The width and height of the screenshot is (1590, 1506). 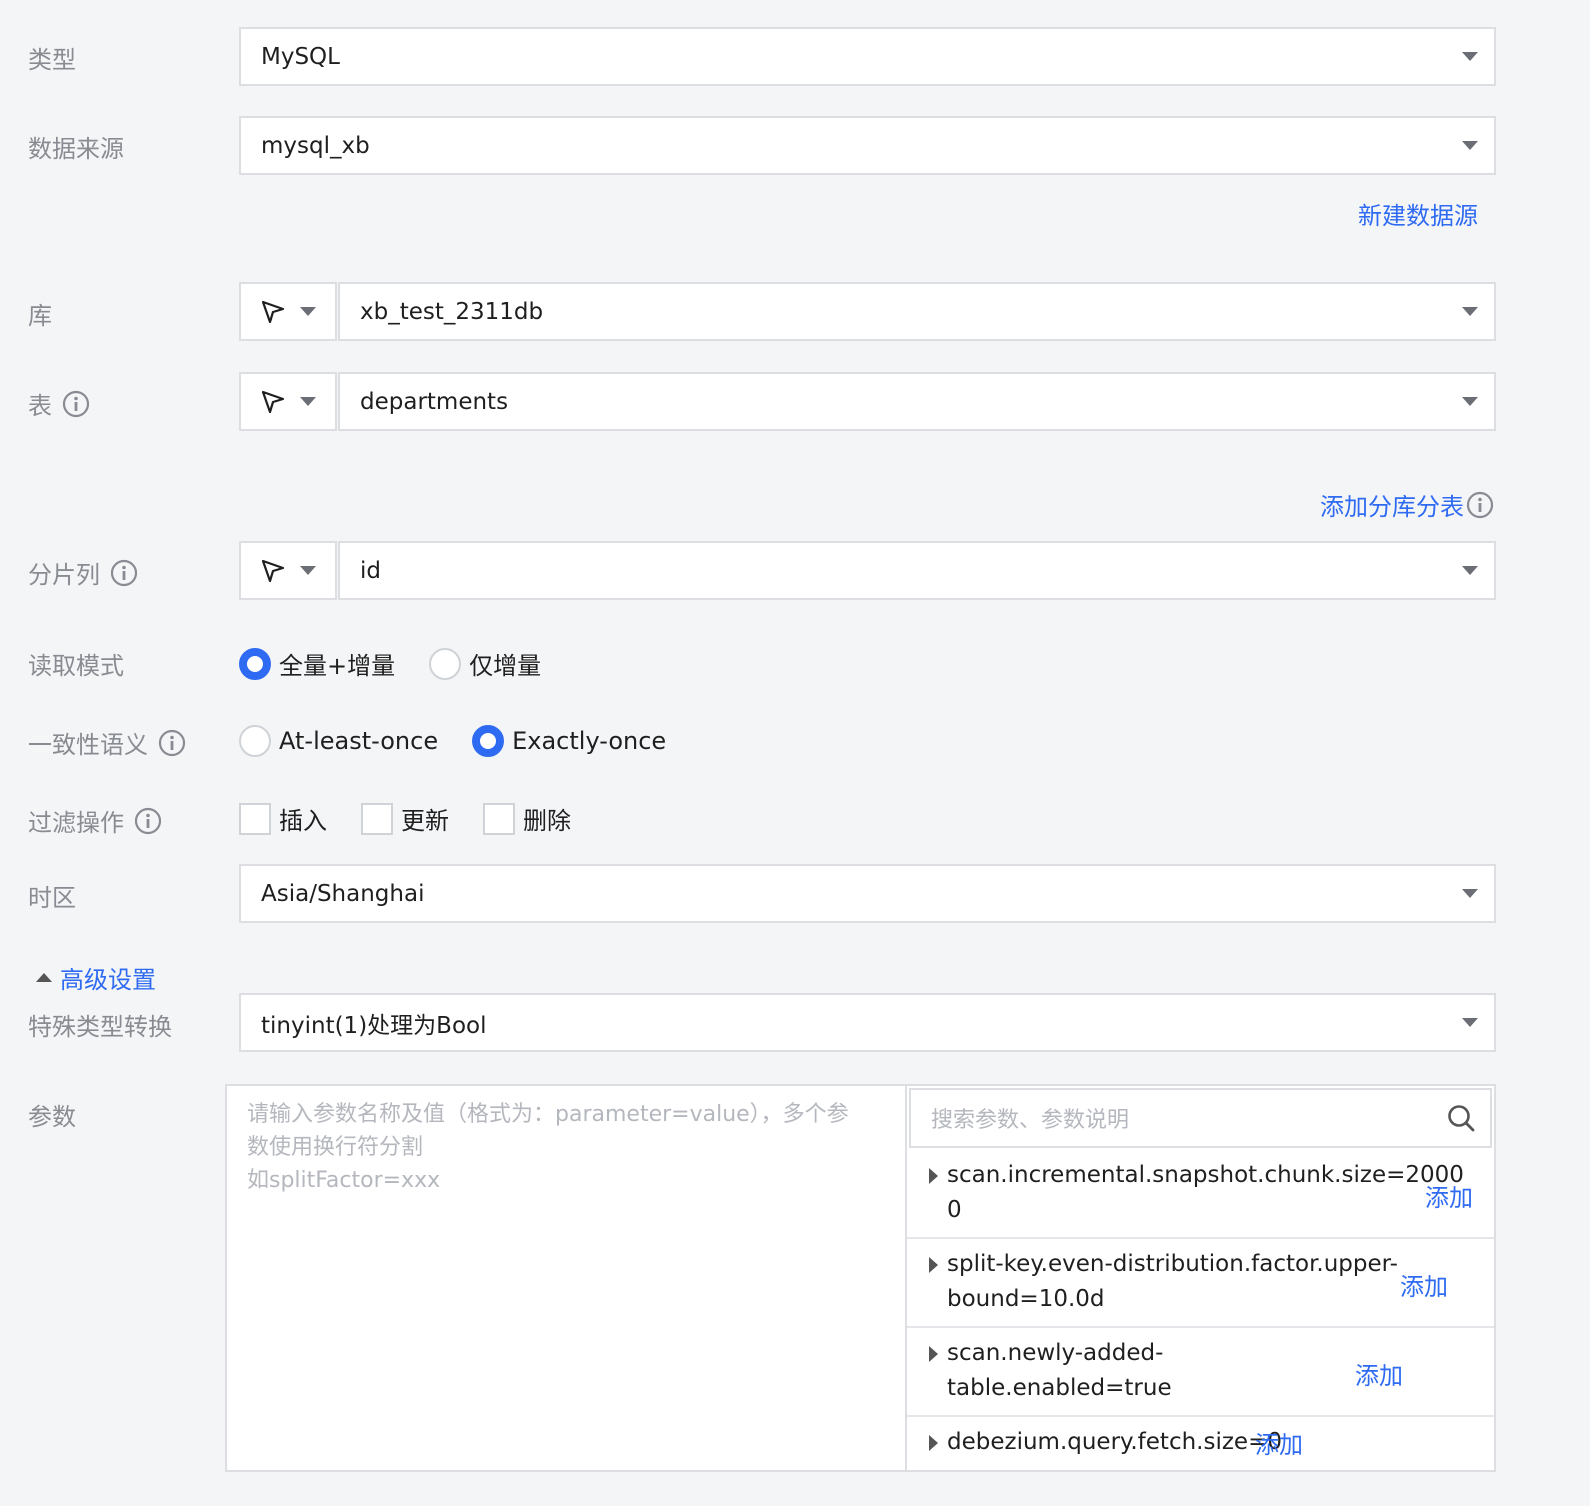 What do you see at coordinates (867, 56) in the screenshot?
I see `type-select: MySQL` at bounding box center [867, 56].